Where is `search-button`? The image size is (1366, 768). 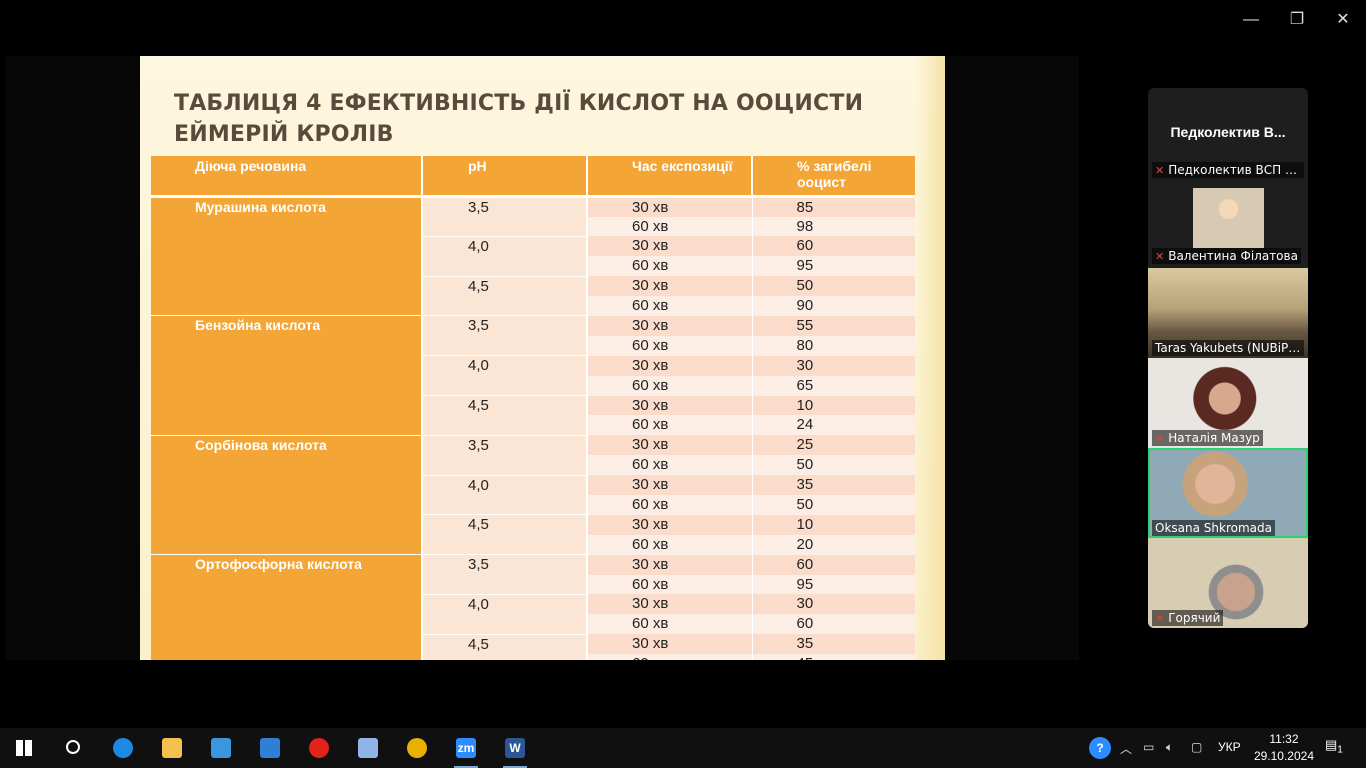 search-button is located at coordinates (72, 748).